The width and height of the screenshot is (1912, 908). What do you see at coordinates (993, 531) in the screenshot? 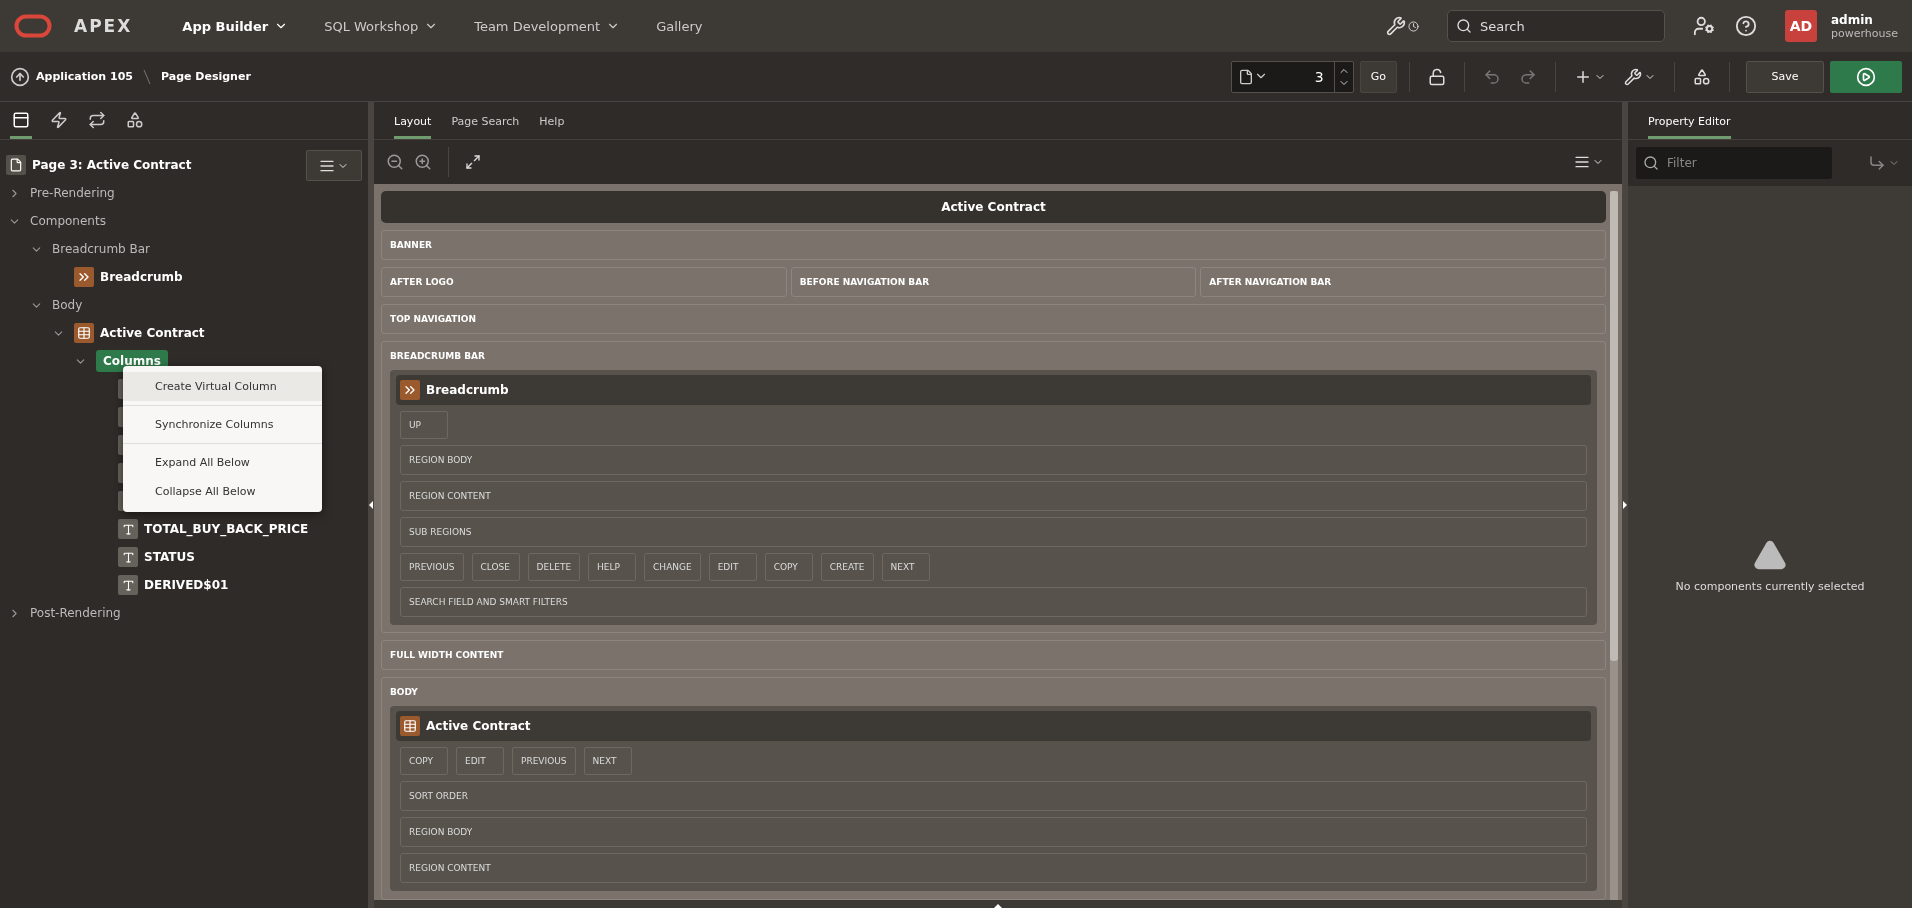
I see `region-position: SUB REGIONS` at bounding box center [993, 531].